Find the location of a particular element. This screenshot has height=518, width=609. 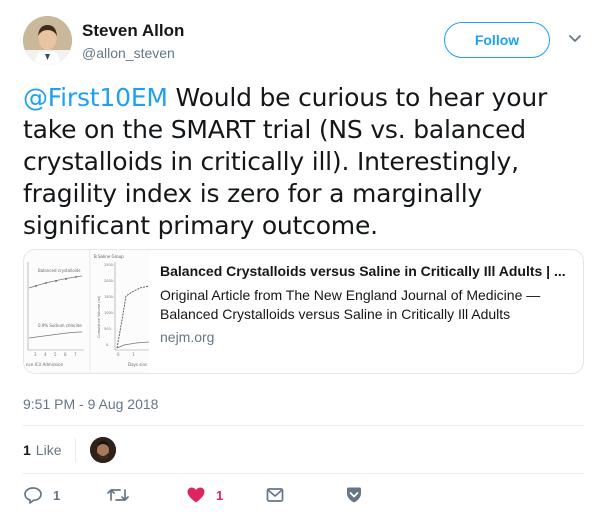

bookmark-button is located at coordinates (354, 495).